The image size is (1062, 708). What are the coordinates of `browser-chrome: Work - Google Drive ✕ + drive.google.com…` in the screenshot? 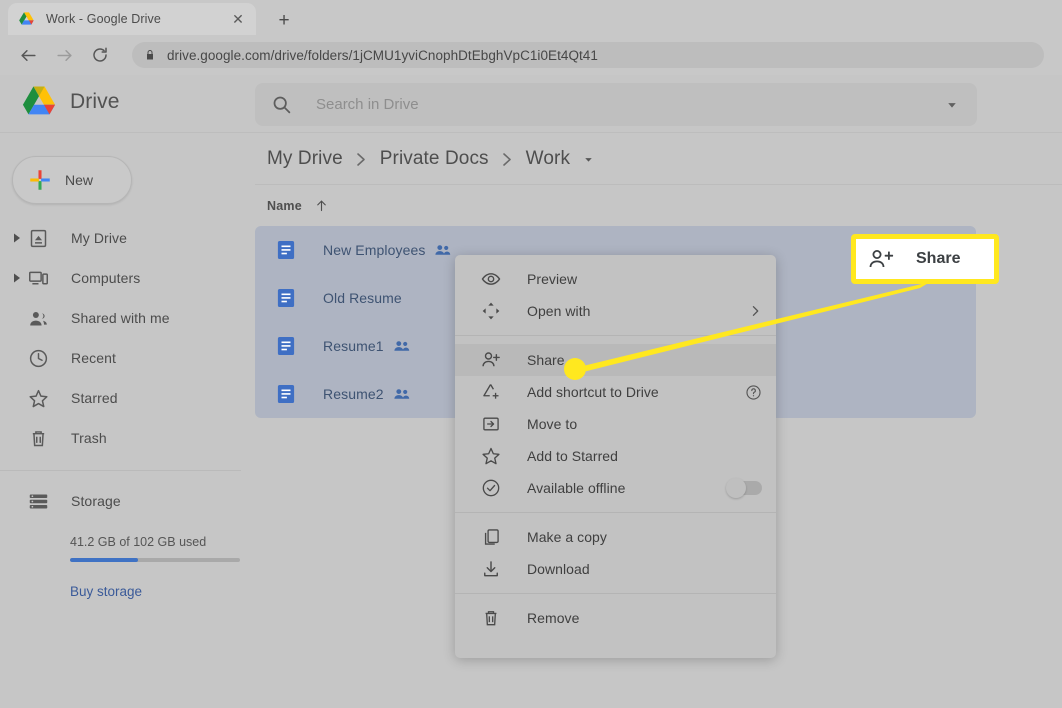 It's located at (531, 37).